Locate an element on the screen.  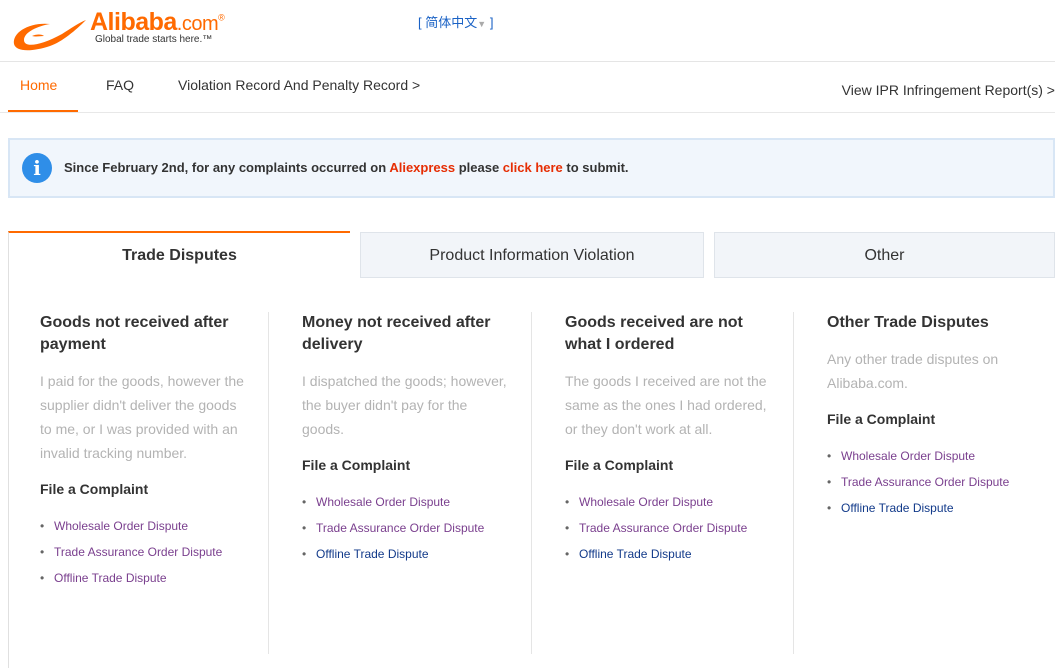
lang-bracket-left: [ is located at coordinates (420, 22).